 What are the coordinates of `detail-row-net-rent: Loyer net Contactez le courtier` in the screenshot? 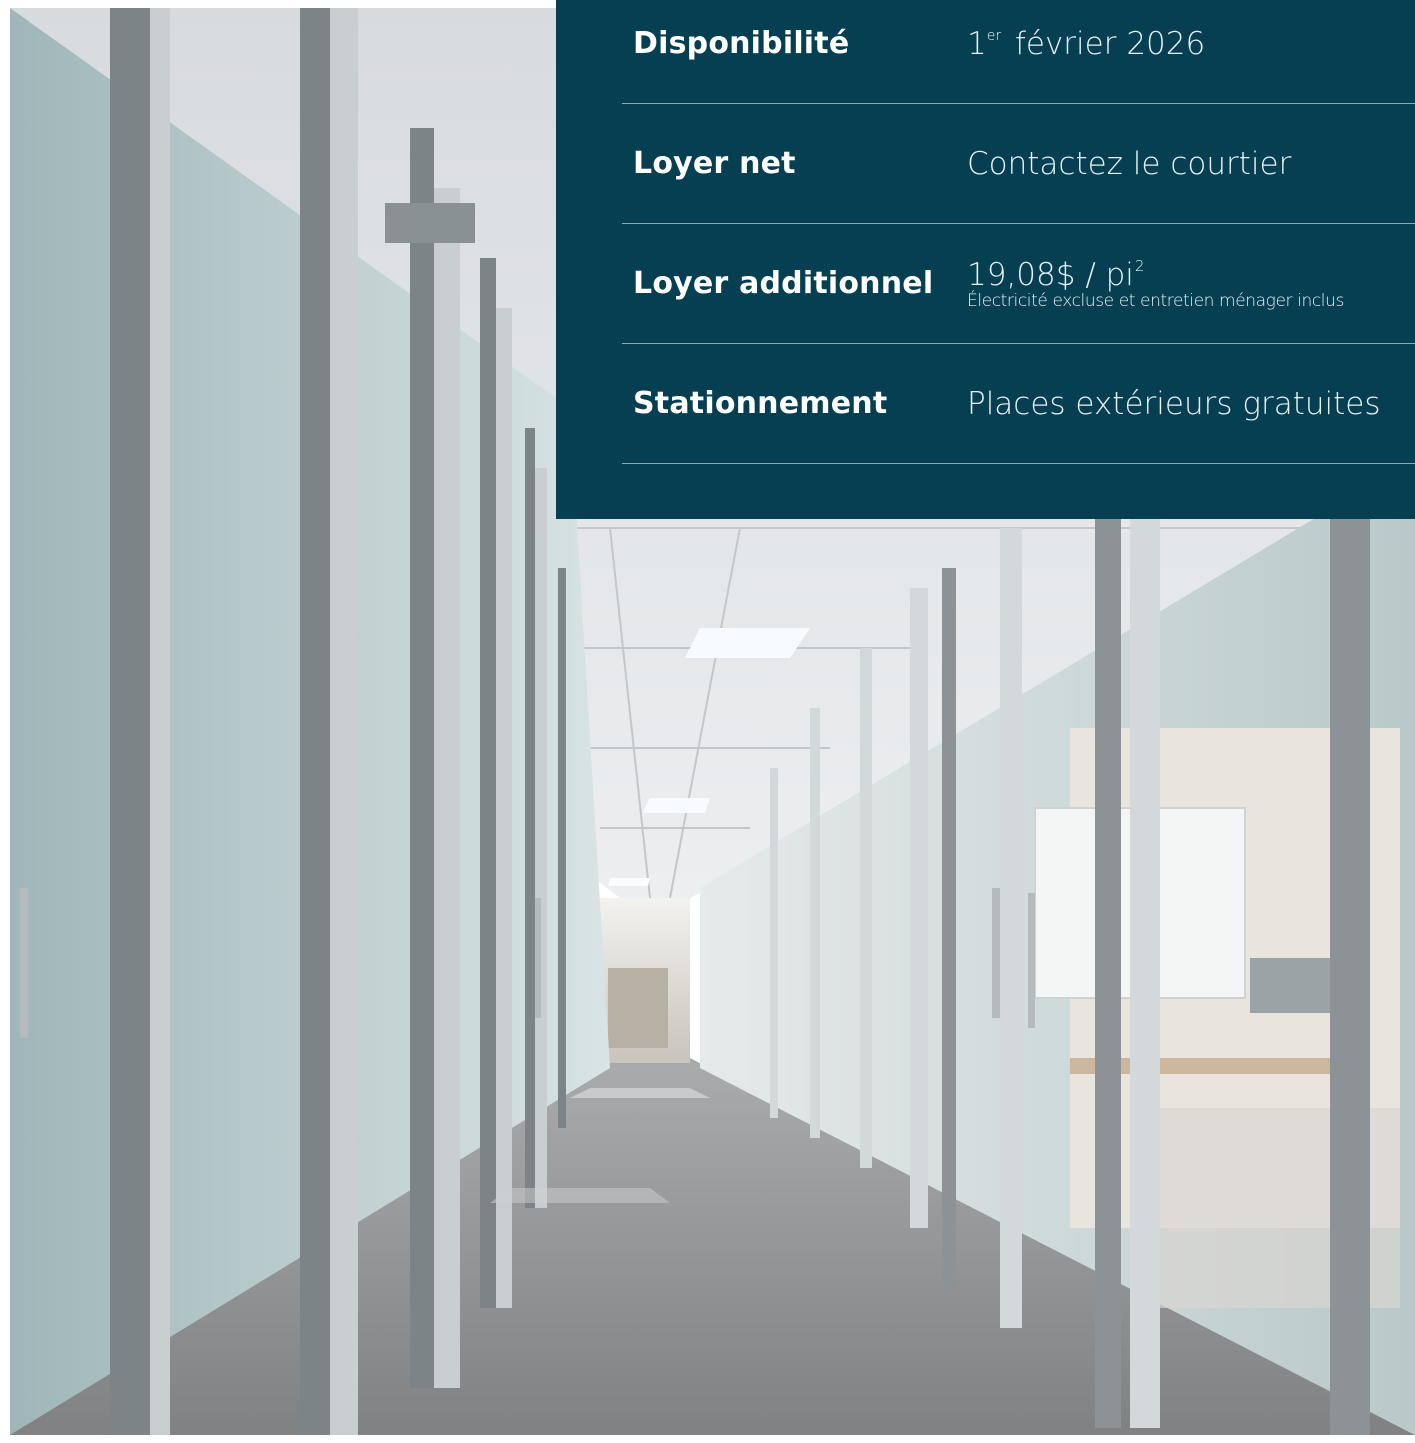 It's located at (1018, 164).